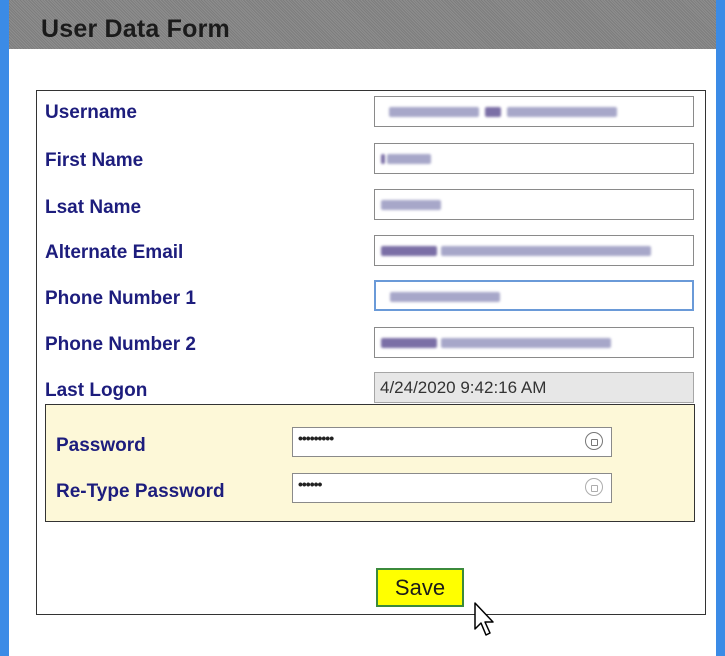  Describe the element at coordinates (434, 112) in the screenshot. I see `username-redacted` at that location.